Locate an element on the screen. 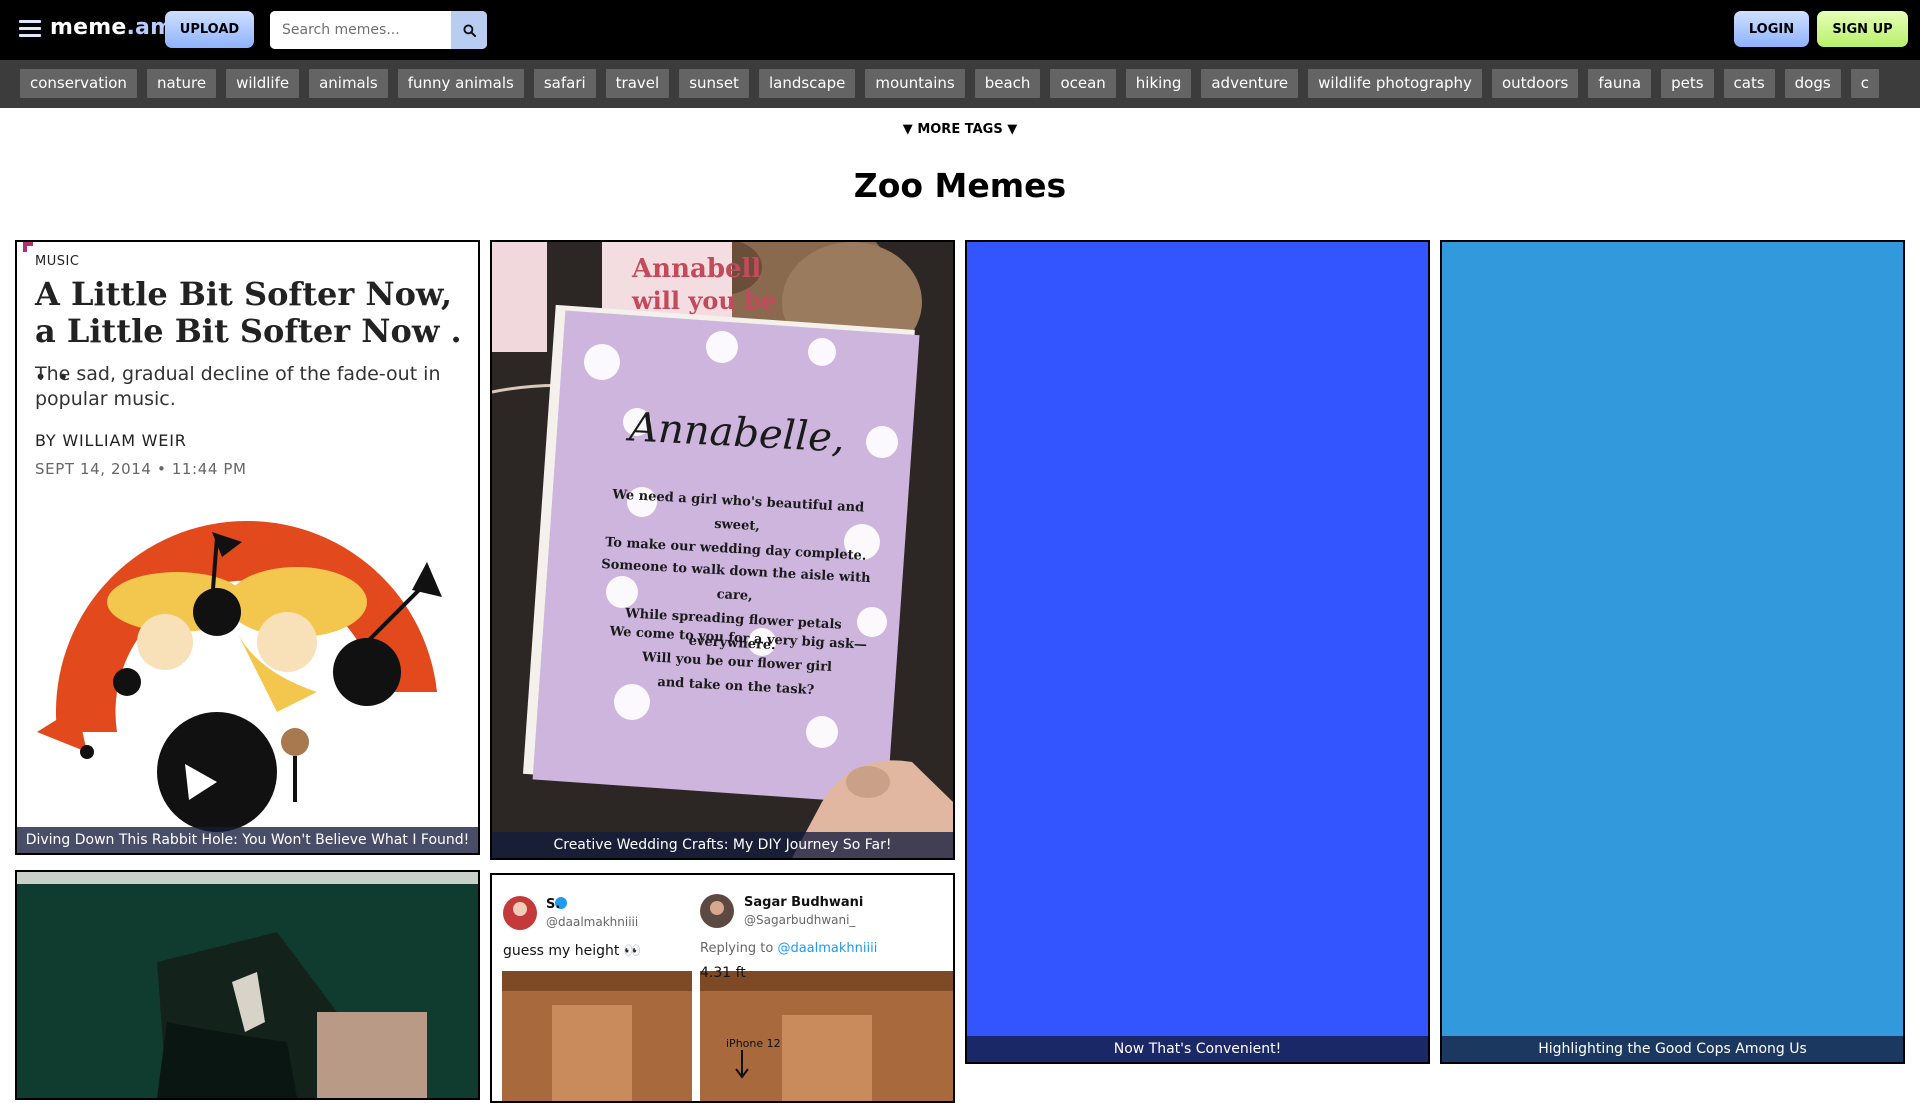 The height and width of the screenshot is (1103, 1920). replying-prefix: Replying to is located at coordinates (739, 948).